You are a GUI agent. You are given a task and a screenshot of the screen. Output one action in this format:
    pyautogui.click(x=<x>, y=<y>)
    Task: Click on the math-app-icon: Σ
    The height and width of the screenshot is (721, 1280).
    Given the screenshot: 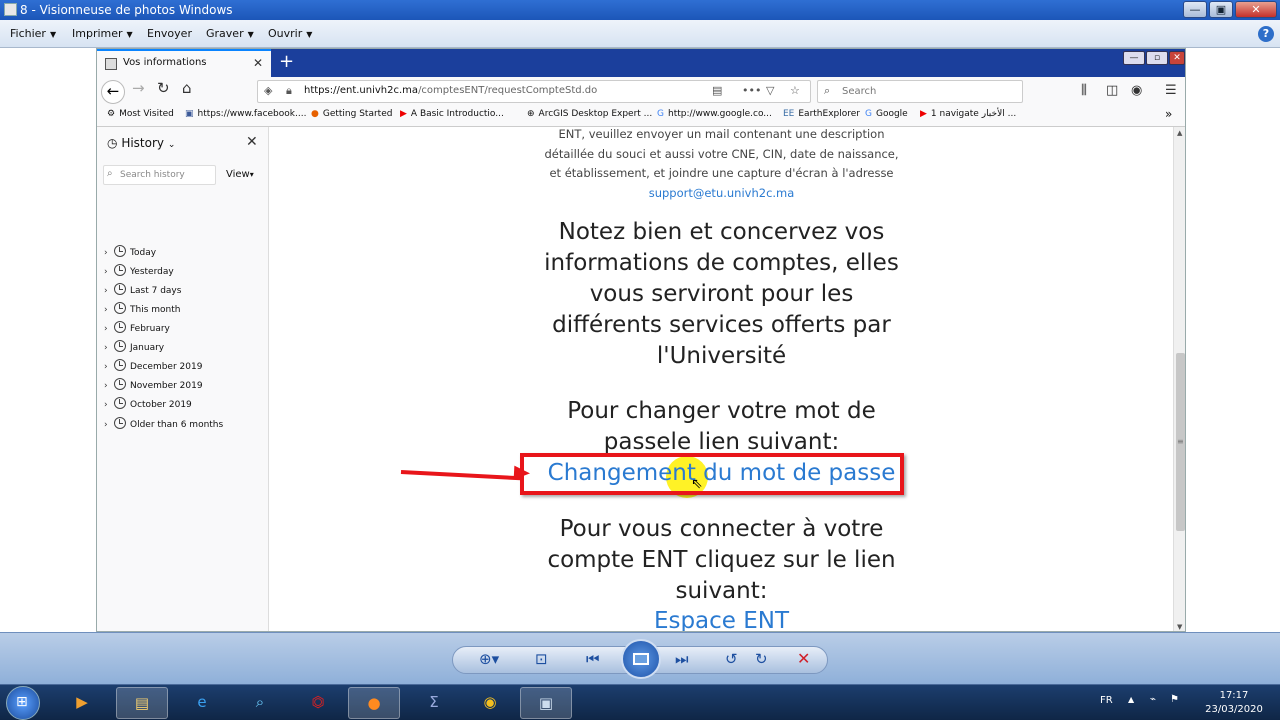 What is the action you would take?
    pyautogui.click(x=434, y=703)
    